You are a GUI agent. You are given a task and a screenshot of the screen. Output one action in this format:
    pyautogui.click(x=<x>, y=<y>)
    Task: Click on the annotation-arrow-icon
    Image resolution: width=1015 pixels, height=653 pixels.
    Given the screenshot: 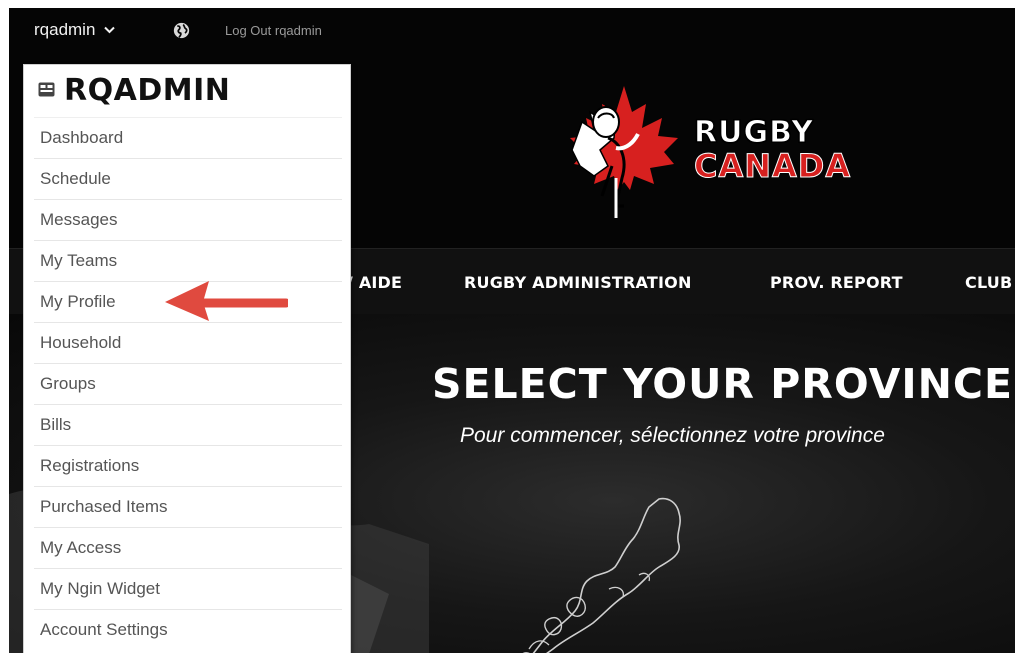 What is the action you would take?
    pyautogui.click(x=226, y=301)
    